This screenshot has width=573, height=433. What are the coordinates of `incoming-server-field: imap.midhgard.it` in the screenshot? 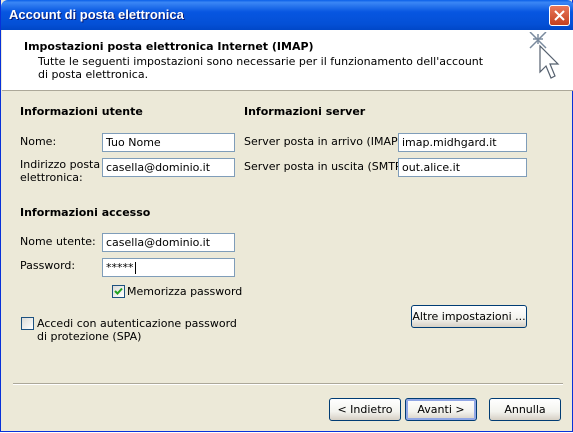 It's located at (462, 142).